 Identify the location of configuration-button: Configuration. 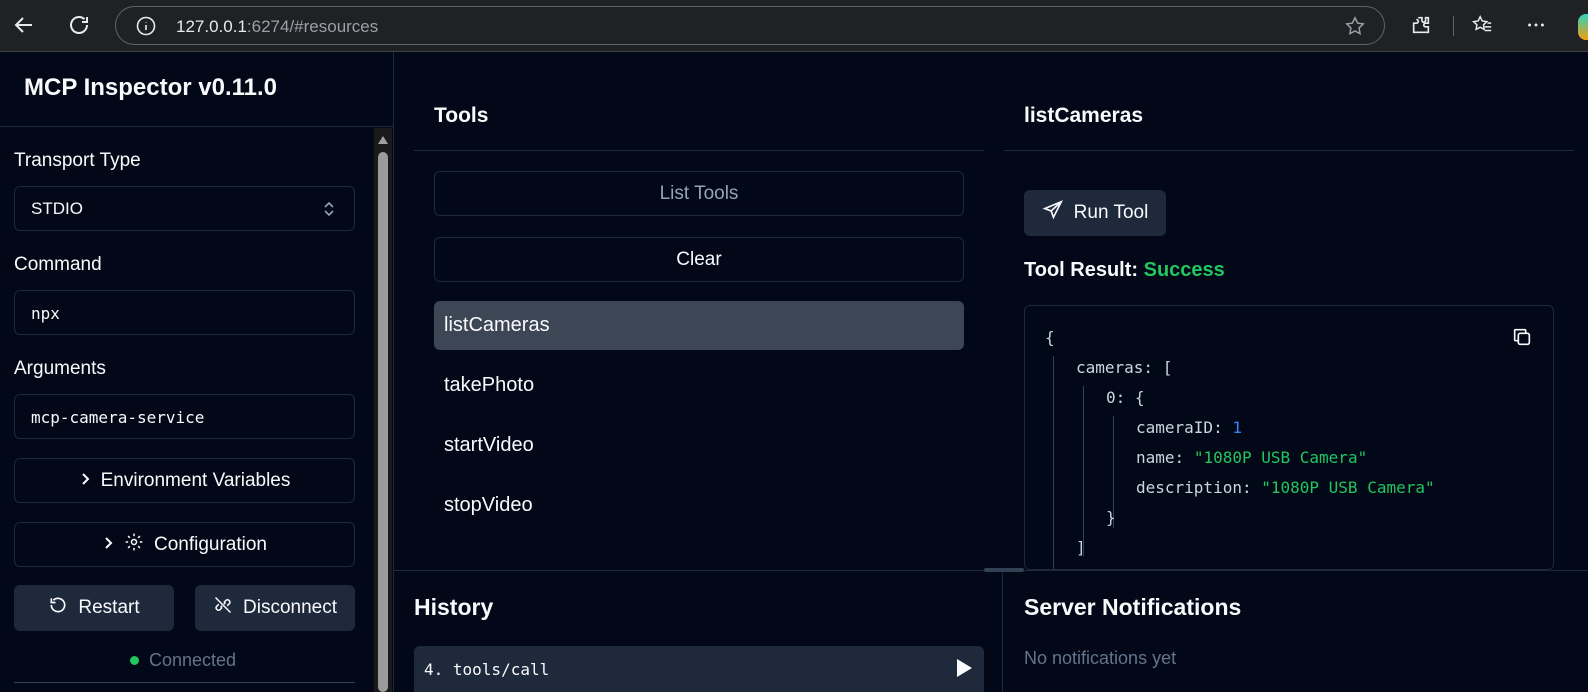
(184, 544).